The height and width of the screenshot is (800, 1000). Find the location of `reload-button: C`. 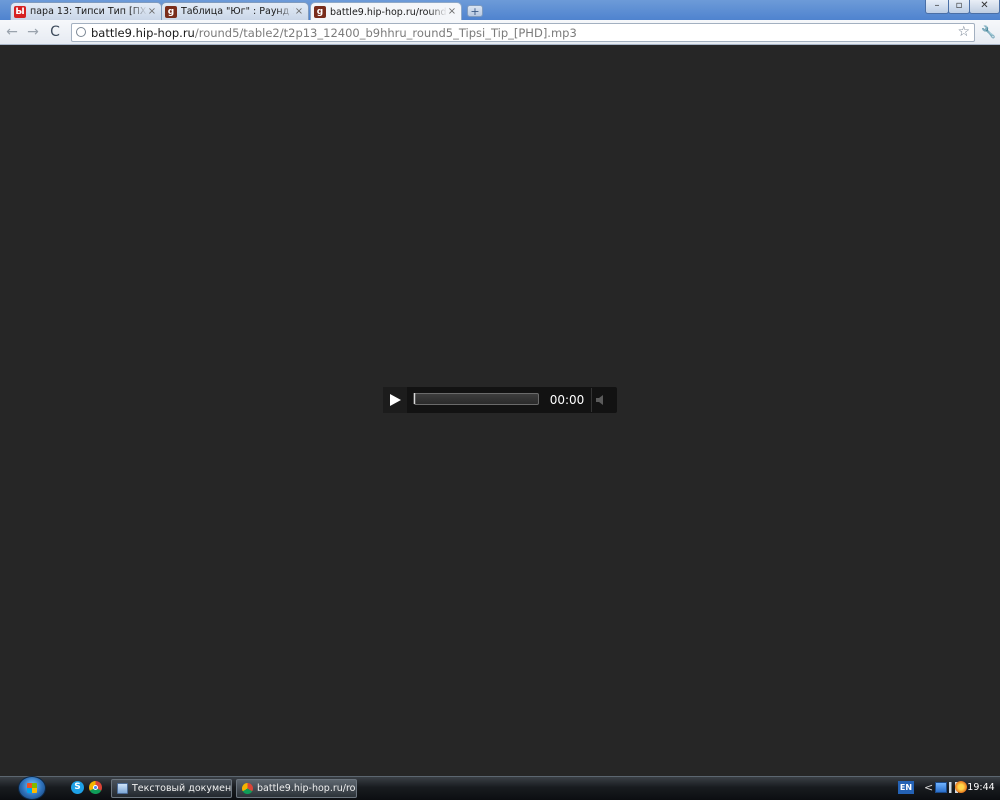

reload-button: C is located at coordinates (55, 32).